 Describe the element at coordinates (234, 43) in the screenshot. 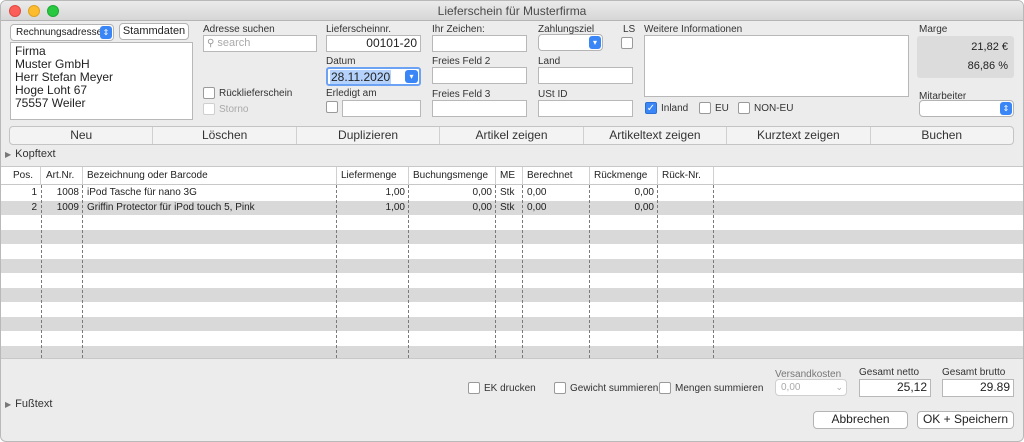

I see `search-placeholder: search` at that location.